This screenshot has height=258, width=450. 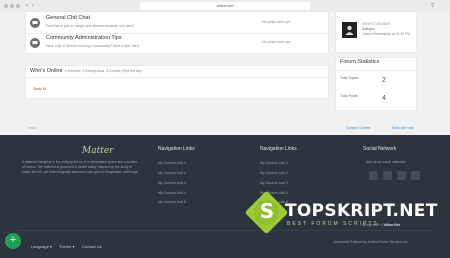 I want to click on newest-member-joined: Joined Wednesday at 04:30 PM, so click(x=386, y=34).